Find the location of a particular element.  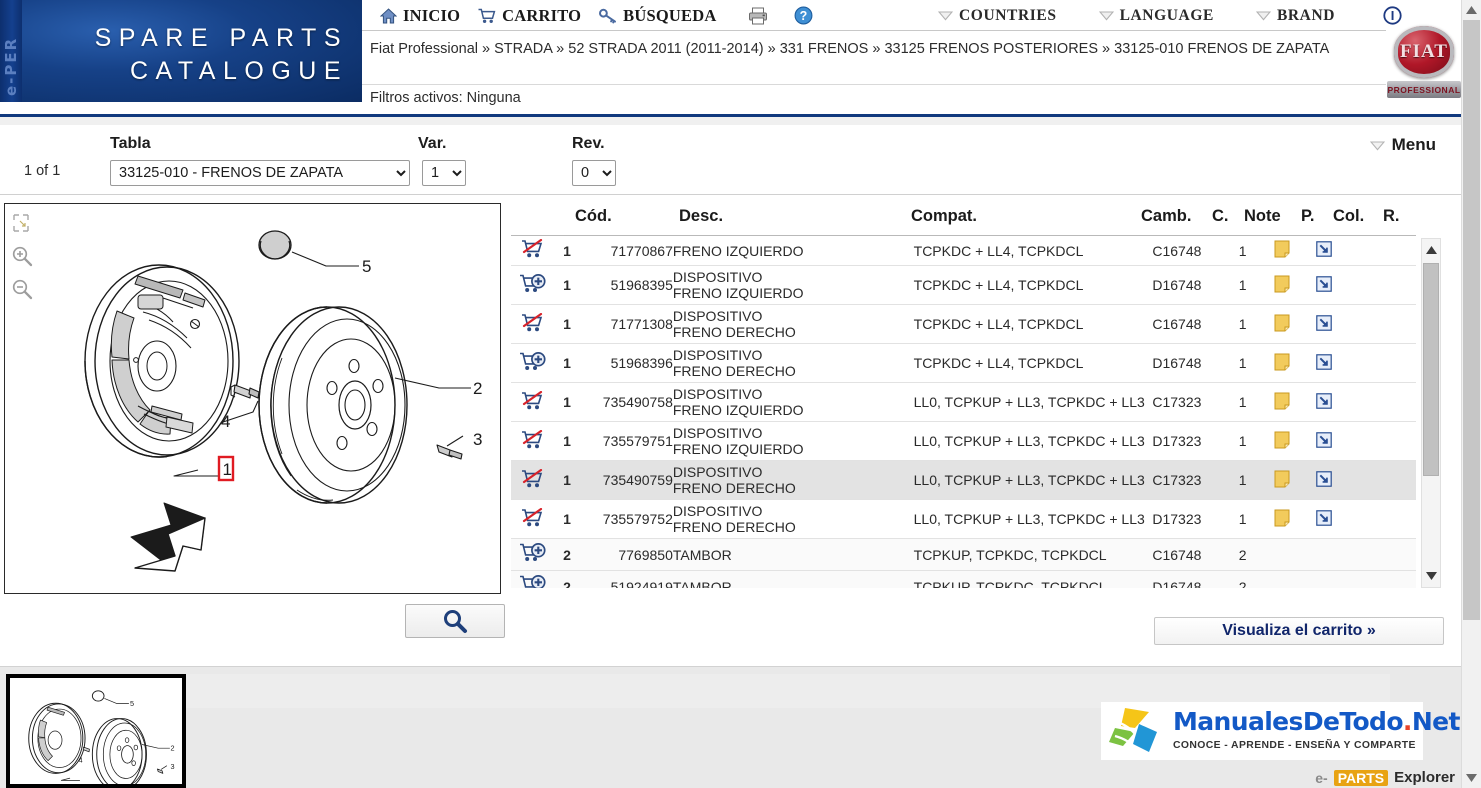

cell-code: 735579752 is located at coordinates (626, 519).